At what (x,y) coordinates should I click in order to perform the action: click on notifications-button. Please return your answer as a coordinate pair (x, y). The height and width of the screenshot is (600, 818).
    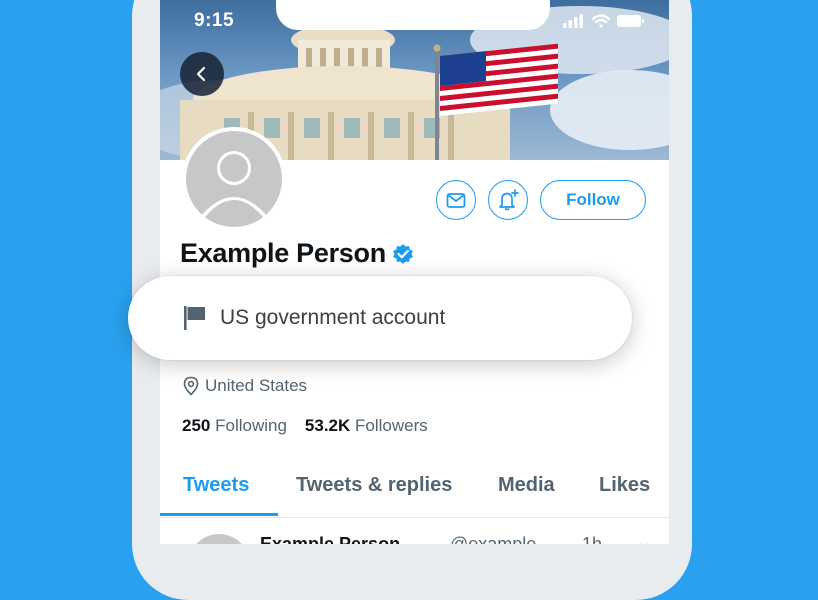
    Looking at the image, I should click on (508, 200).